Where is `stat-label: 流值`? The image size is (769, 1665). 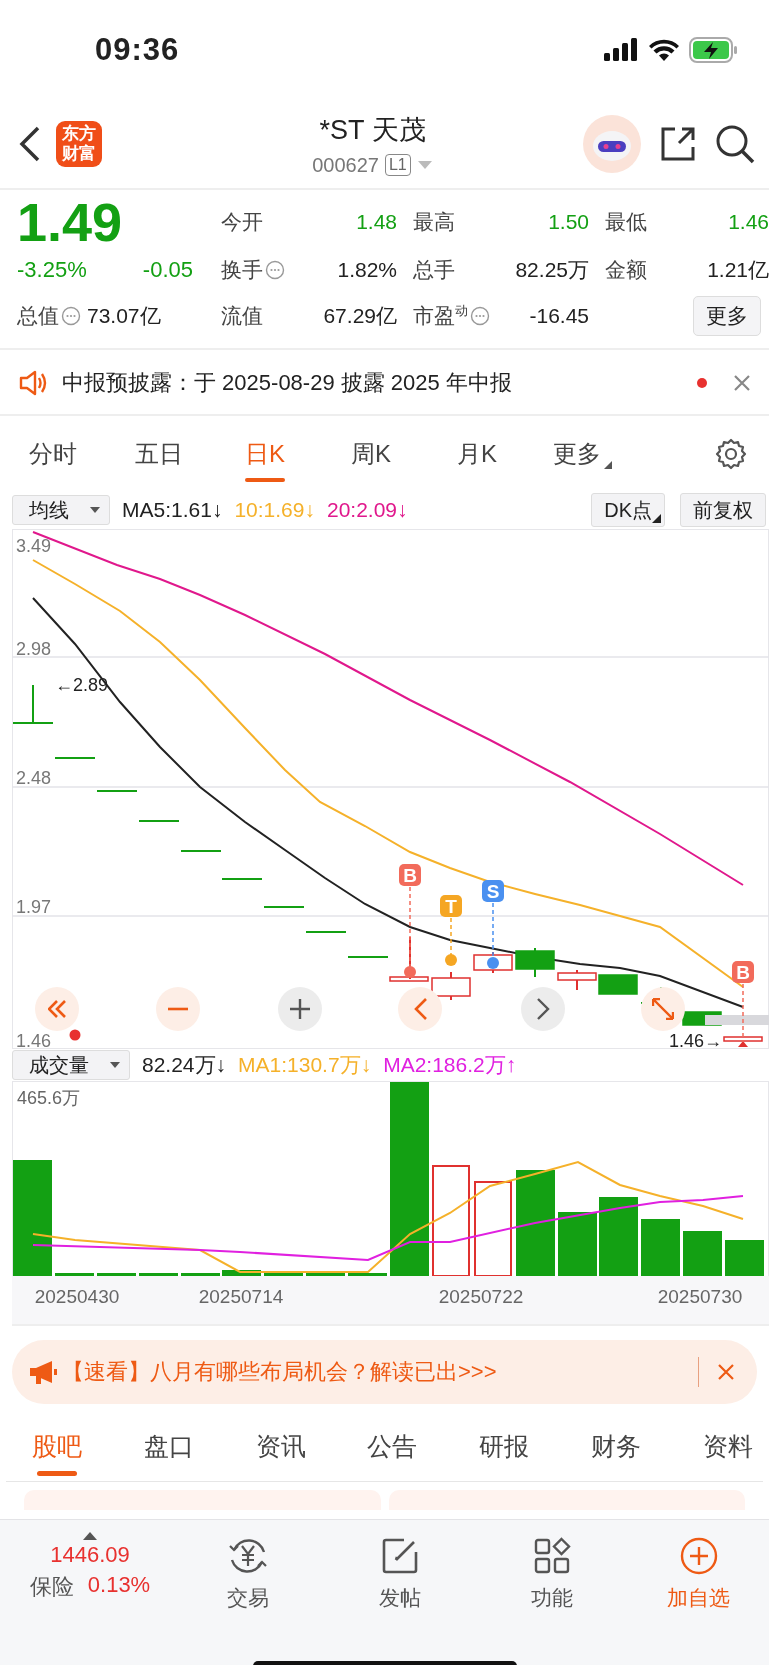 stat-label: 流值 is located at coordinates (242, 316).